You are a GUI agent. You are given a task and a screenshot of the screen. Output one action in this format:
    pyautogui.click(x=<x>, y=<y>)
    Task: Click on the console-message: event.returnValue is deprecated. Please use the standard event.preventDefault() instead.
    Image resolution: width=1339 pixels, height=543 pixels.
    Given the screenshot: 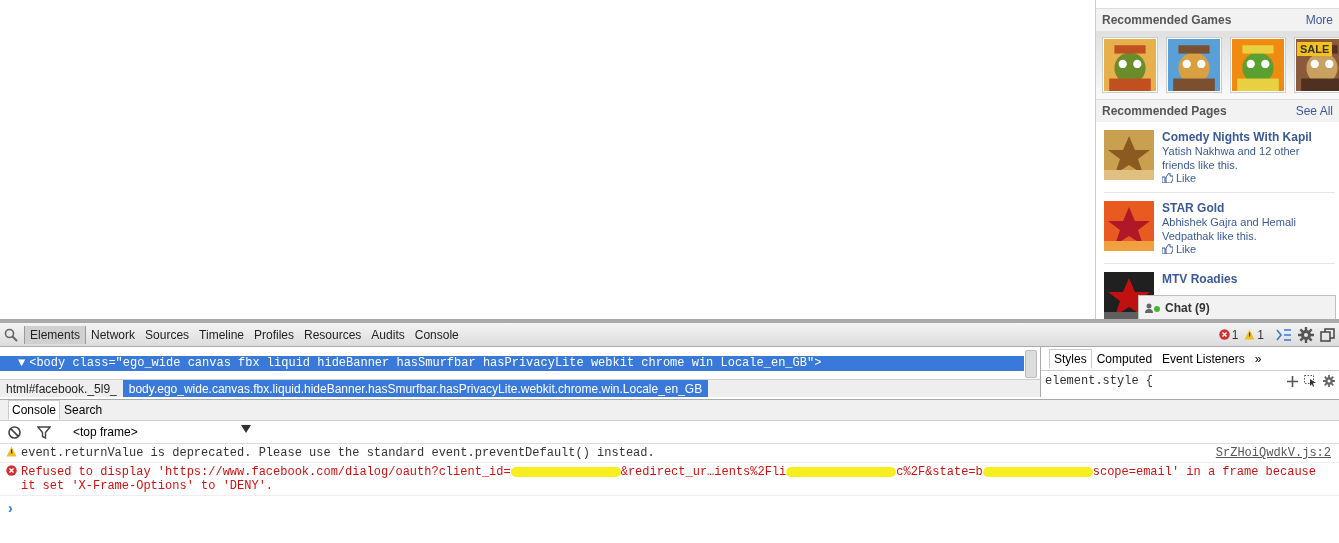 What is the action you would take?
    pyautogui.click(x=338, y=453)
    